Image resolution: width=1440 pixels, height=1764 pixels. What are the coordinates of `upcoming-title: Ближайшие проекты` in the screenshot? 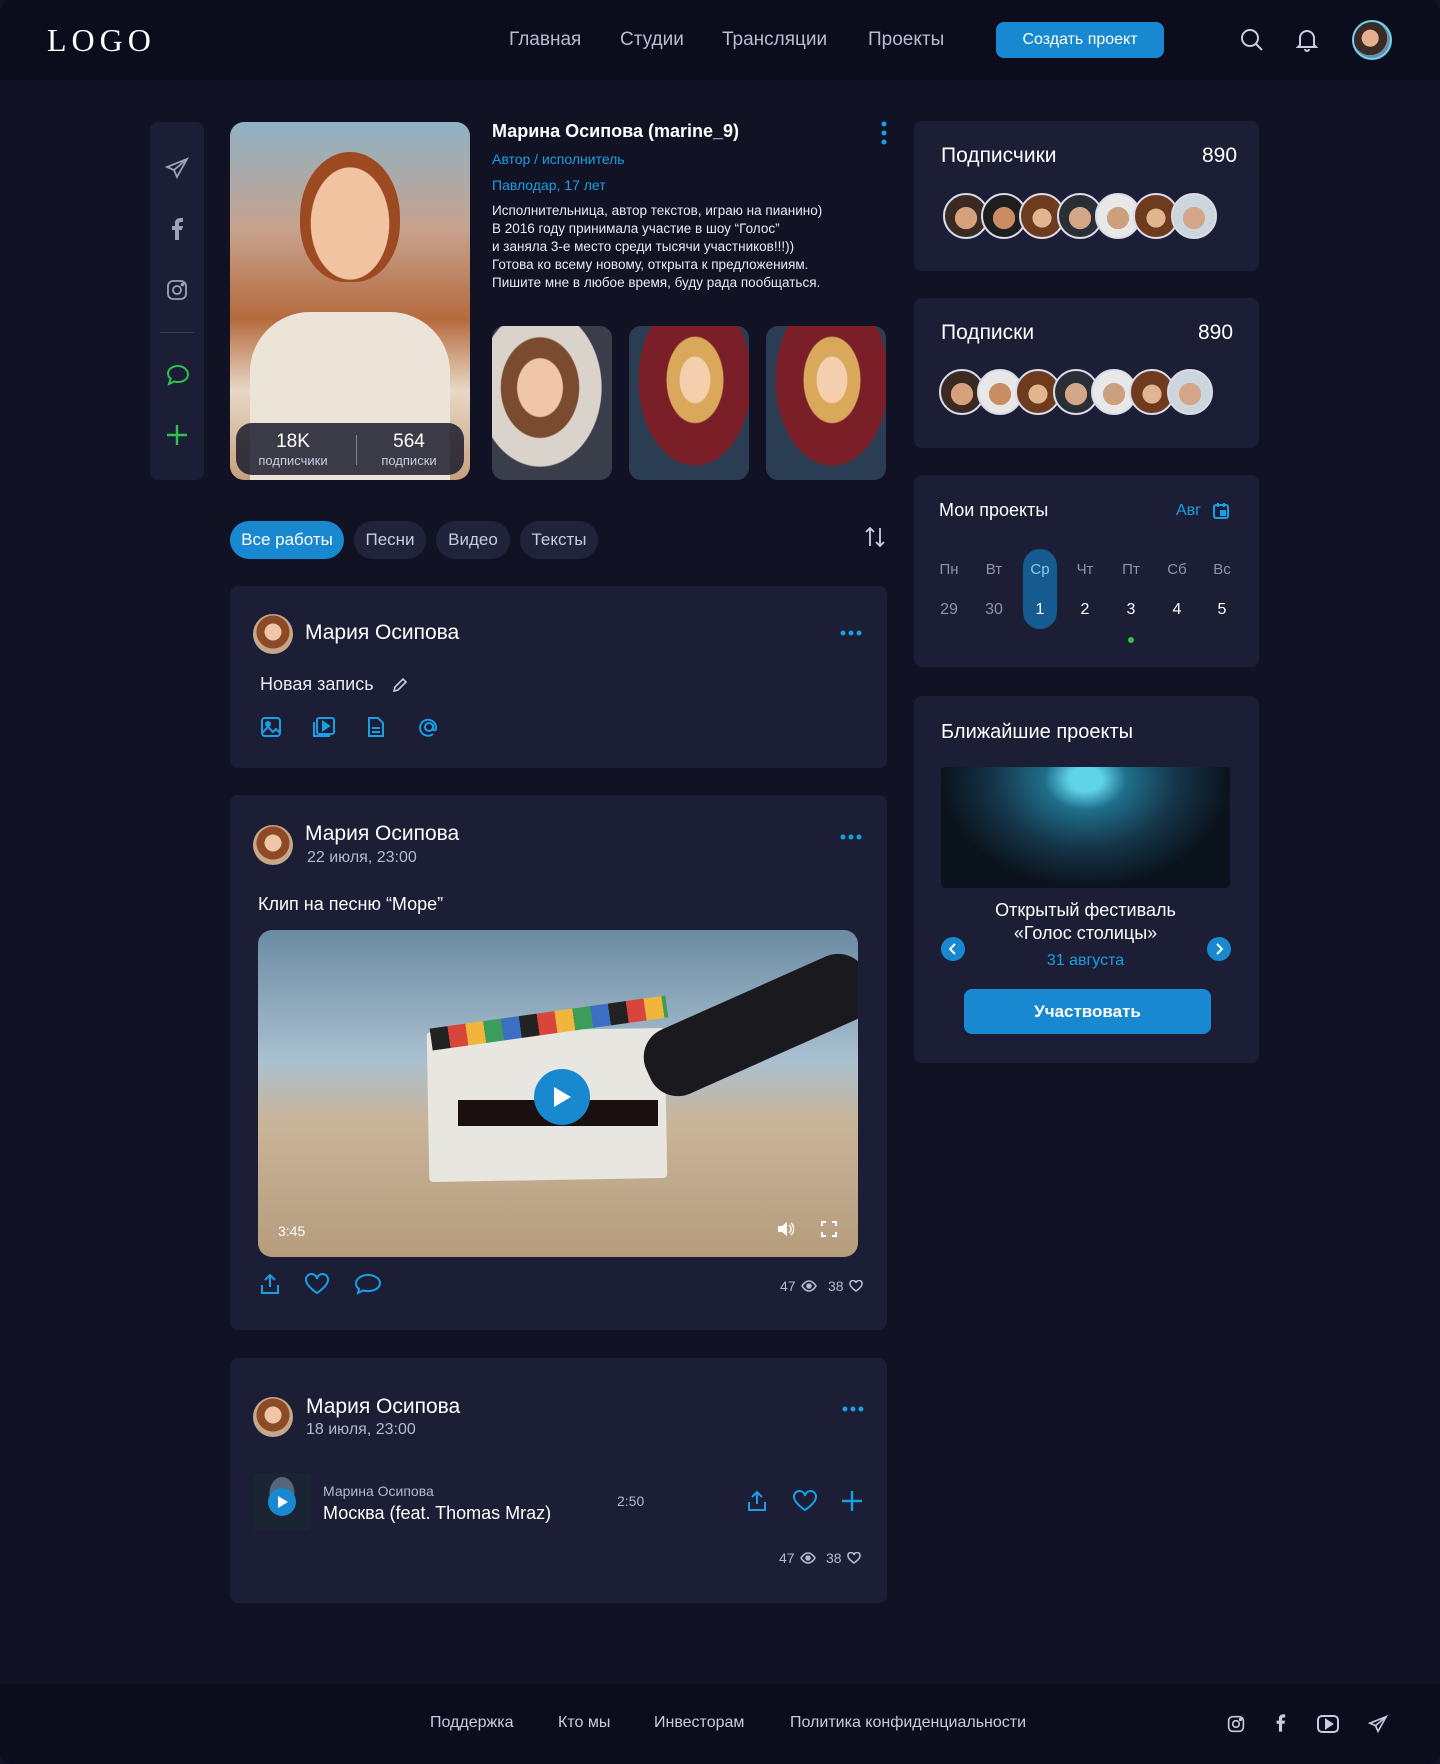 It's located at (1037, 732).